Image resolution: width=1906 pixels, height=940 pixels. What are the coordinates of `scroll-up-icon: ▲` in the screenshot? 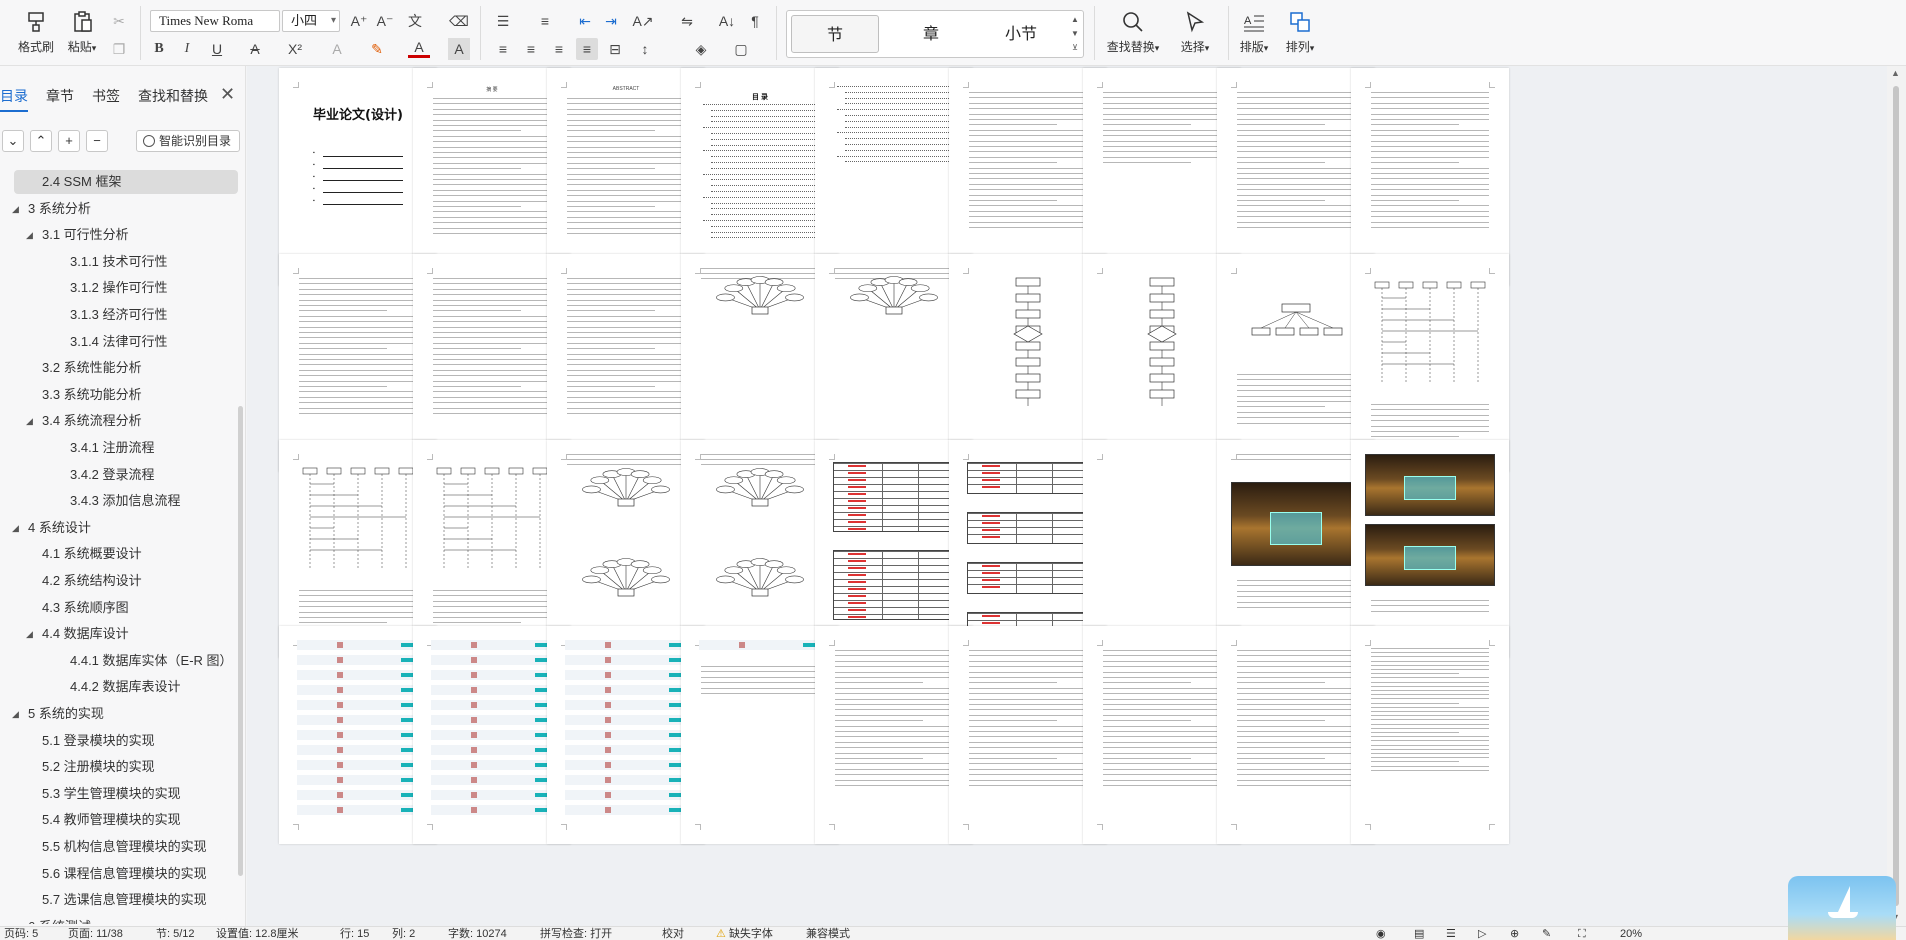 It's located at (1895, 73).